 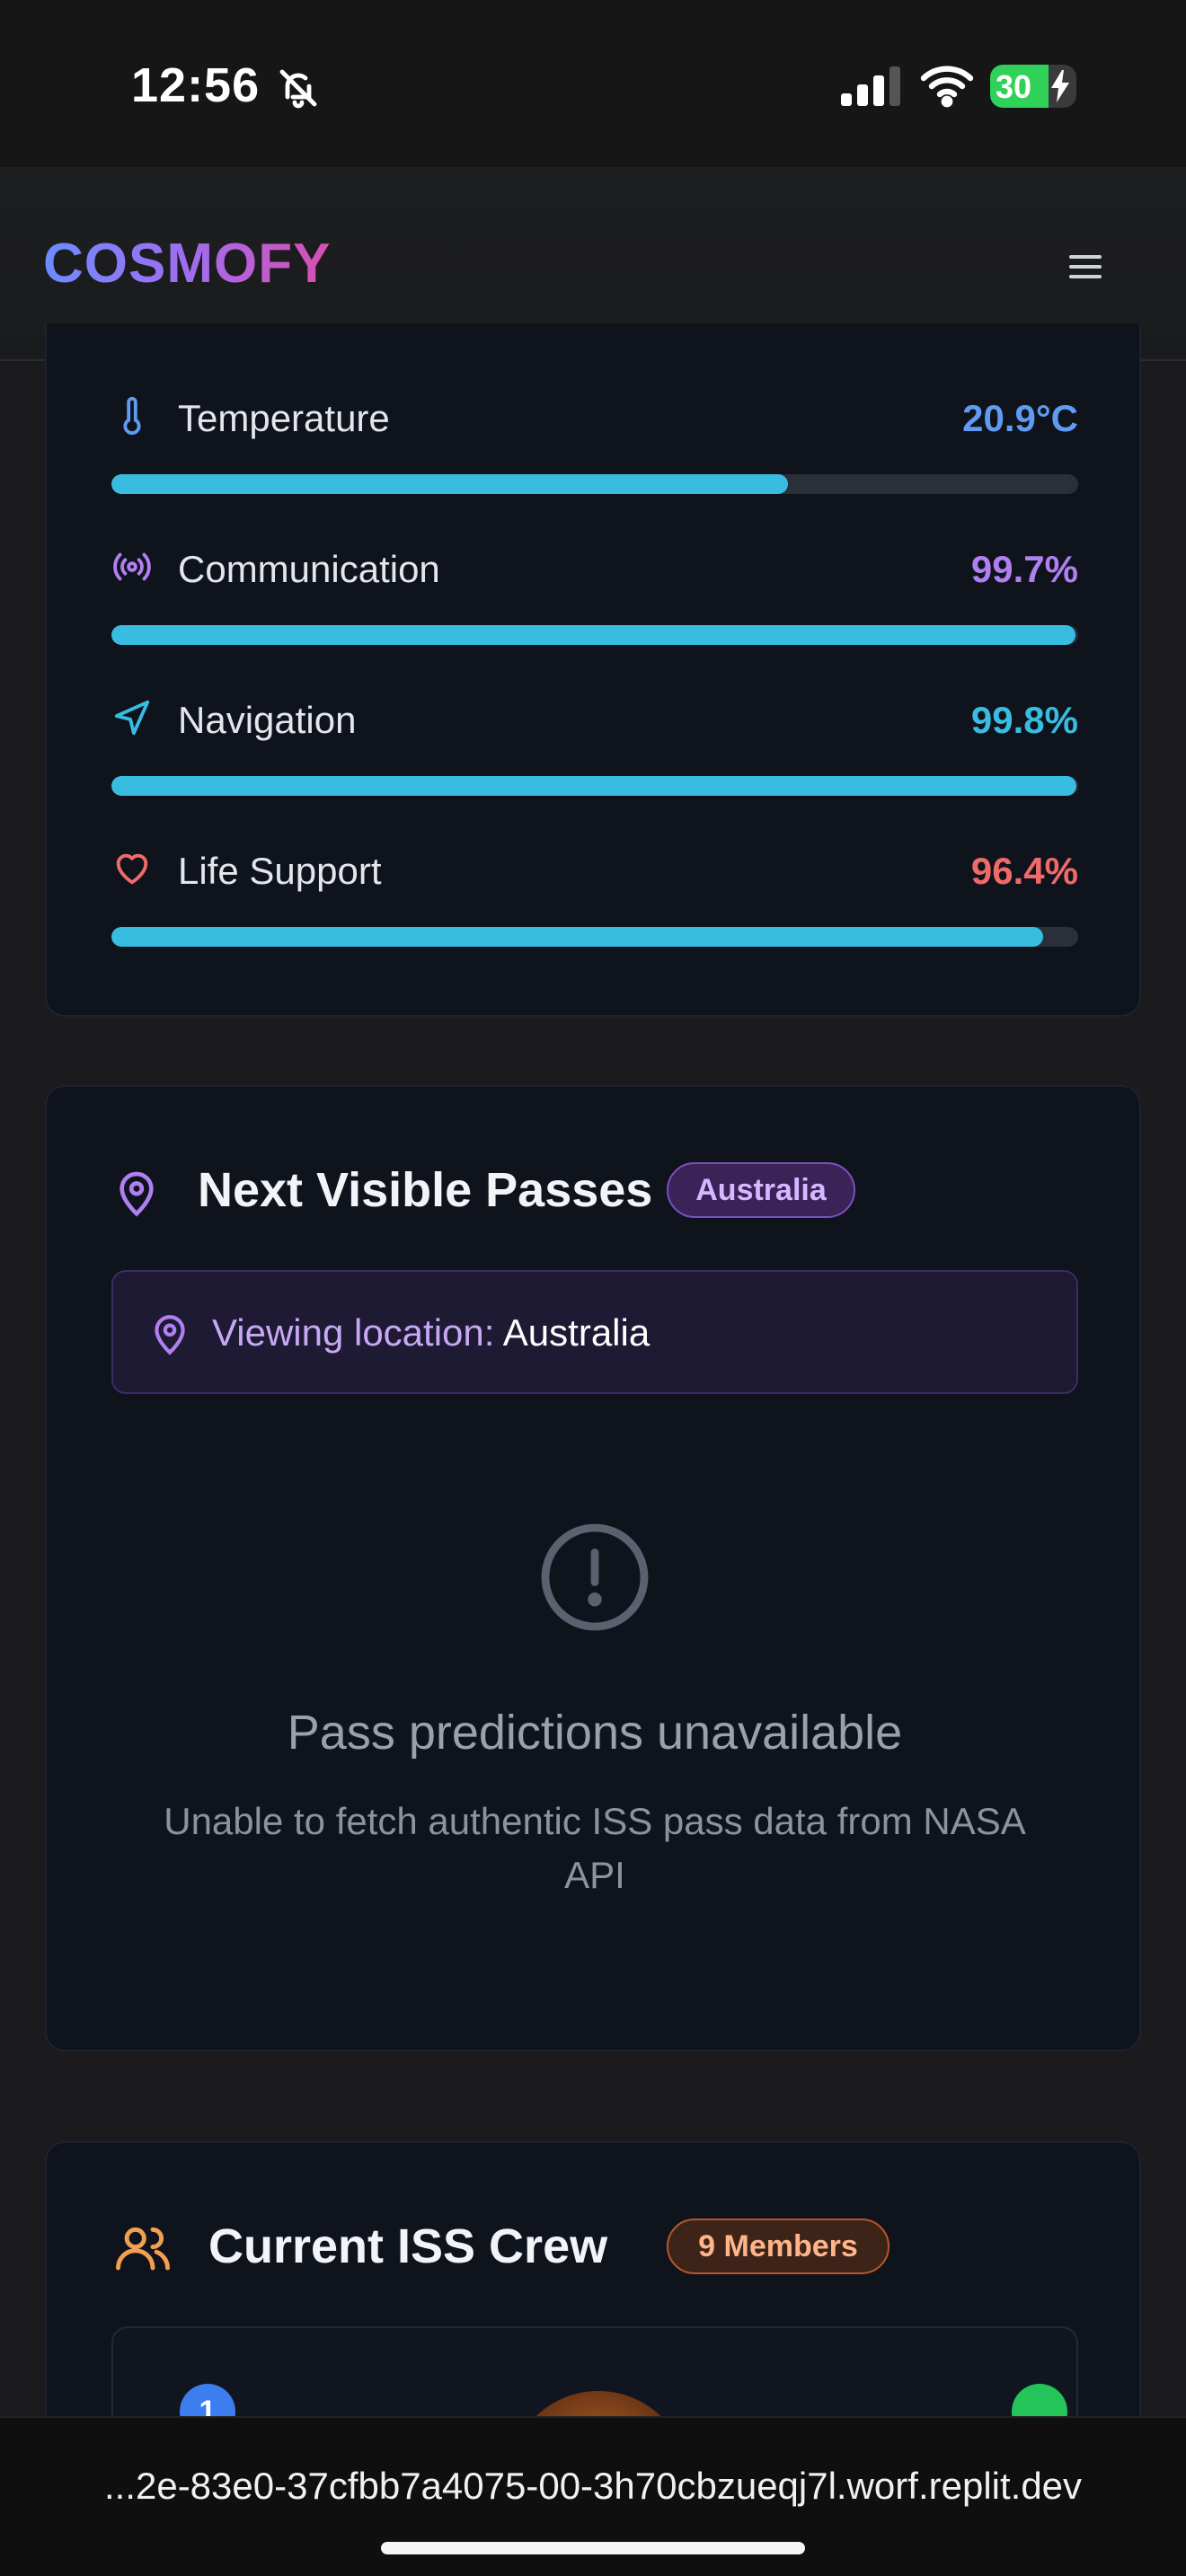 What do you see at coordinates (1020, 418) in the screenshot?
I see `metric-value: 20.9°C` at bounding box center [1020, 418].